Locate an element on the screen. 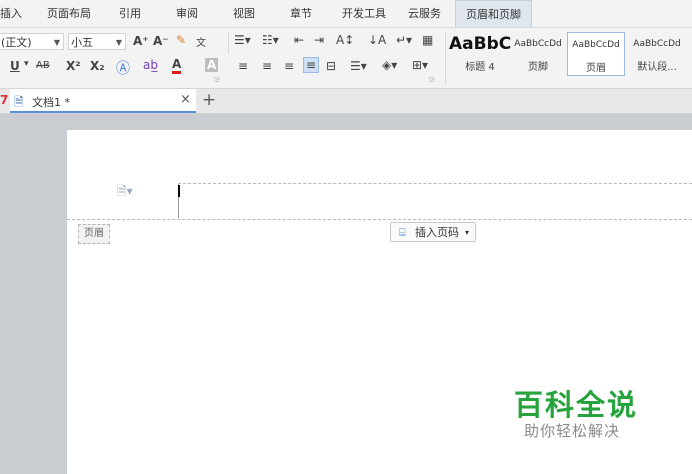  numbered-list-icon: ☷▾ is located at coordinates (270, 40).